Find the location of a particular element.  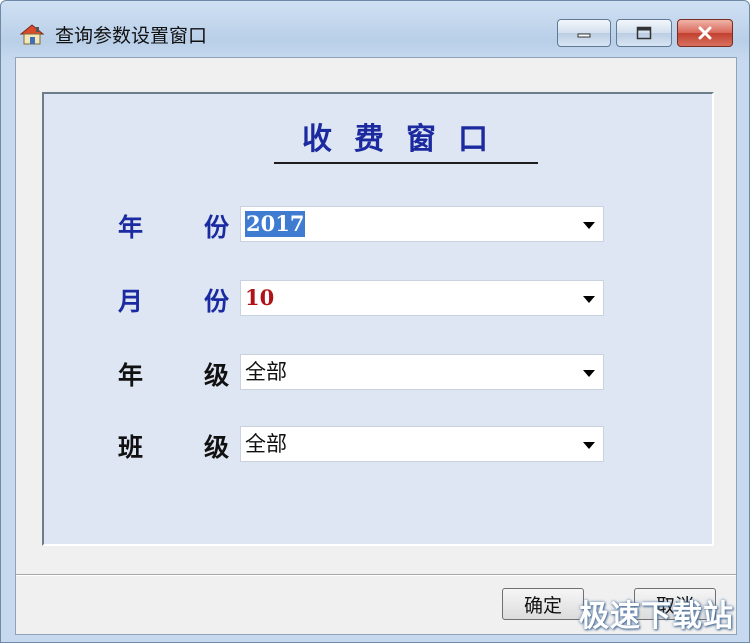

form-heading: 收费窗口 is located at coordinates (406, 139).